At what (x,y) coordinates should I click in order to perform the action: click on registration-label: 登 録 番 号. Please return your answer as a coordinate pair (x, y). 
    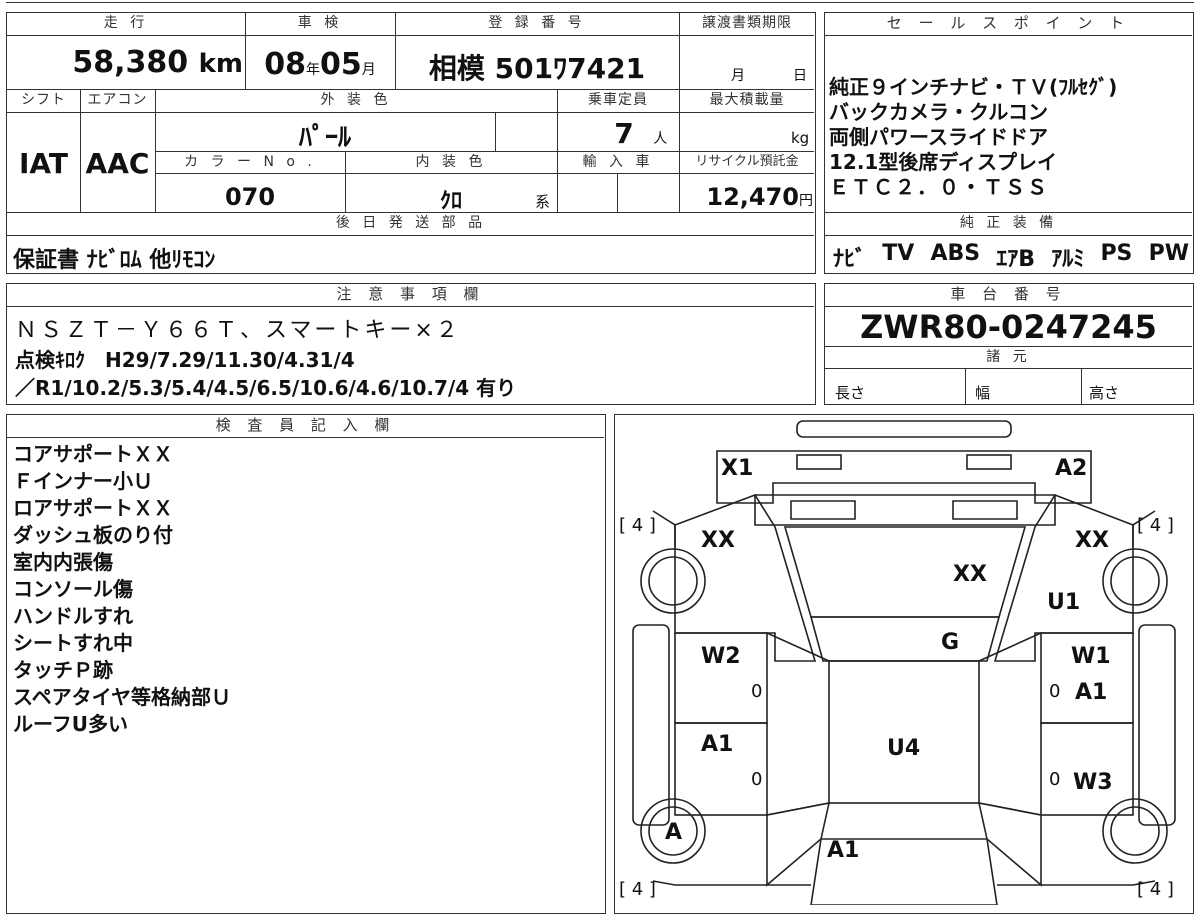
    Looking at the image, I should click on (537, 23).